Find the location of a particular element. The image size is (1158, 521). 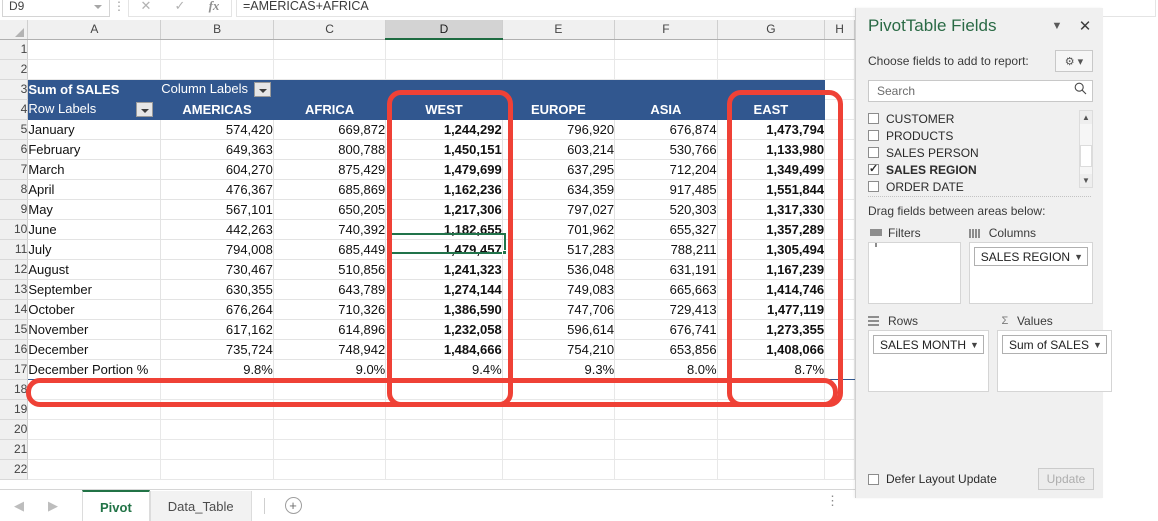

value-cell: 712,204 is located at coordinates (666, 169).